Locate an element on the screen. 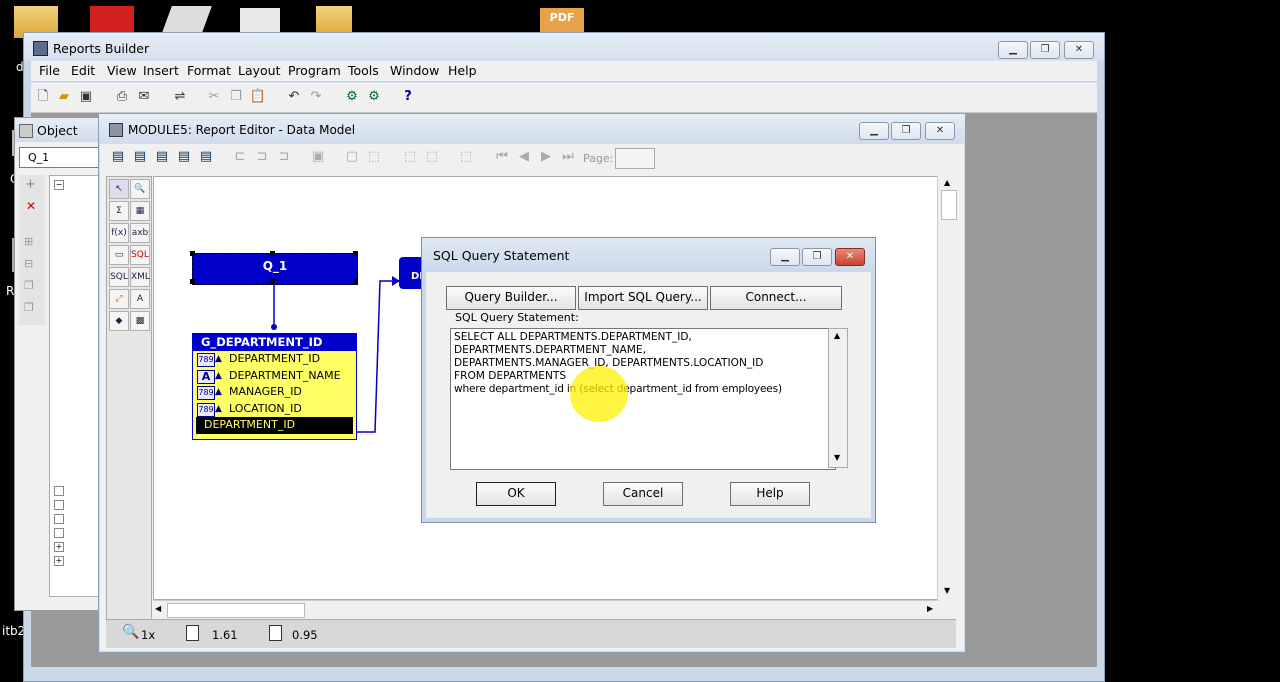 Image resolution: width=1280 pixels, height=682 pixels. menu-layout: Layout is located at coordinates (259, 70).